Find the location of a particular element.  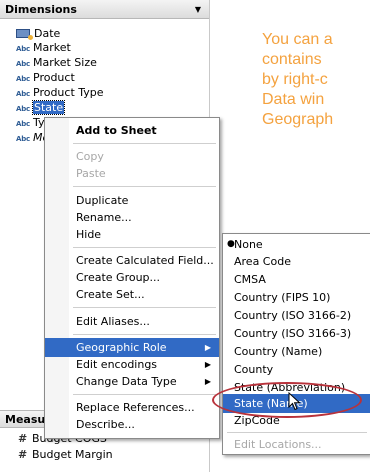

field-market-size: Abc Market Size is located at coordinates (56, 62).